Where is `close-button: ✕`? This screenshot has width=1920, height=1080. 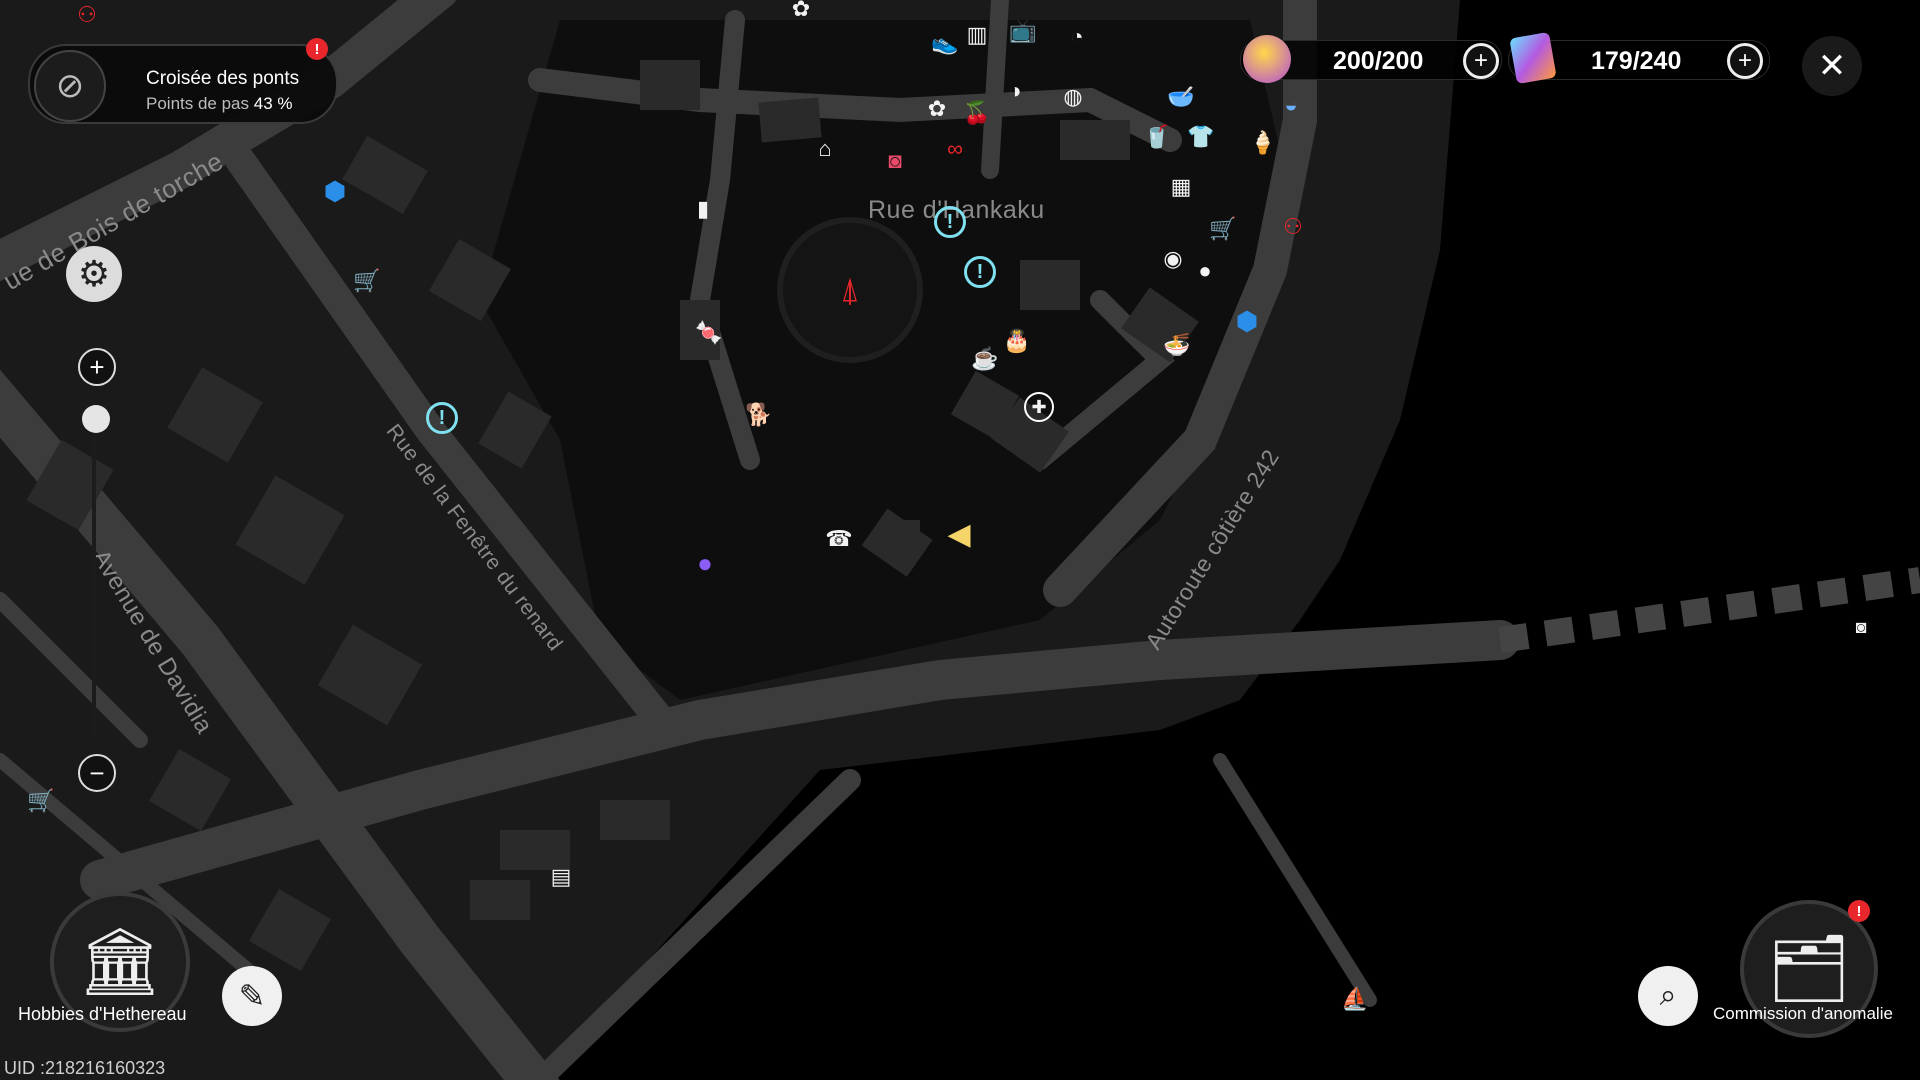 close-button: ✕ is located at coordinates (1832, 66).